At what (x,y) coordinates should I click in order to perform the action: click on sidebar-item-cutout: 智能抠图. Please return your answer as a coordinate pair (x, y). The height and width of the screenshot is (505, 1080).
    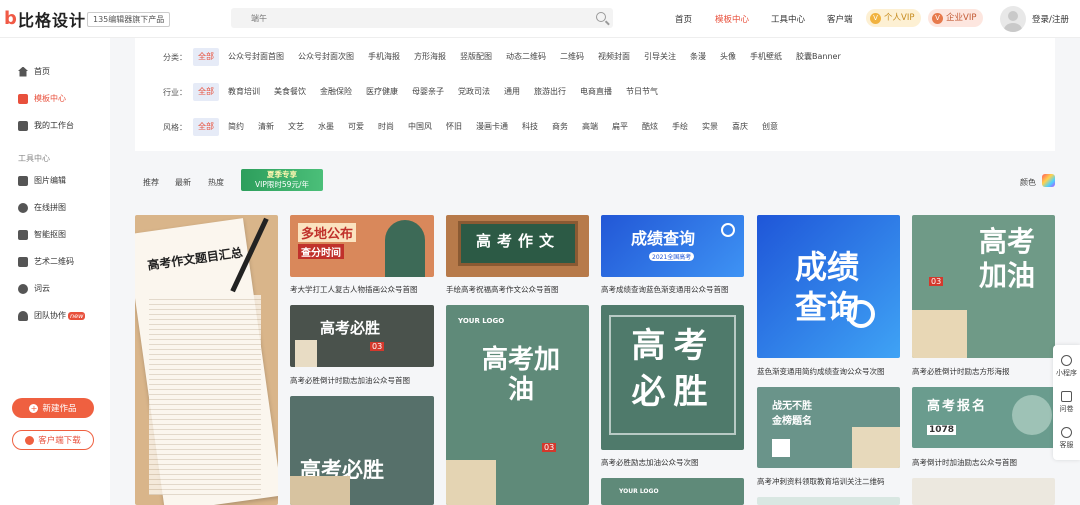
    Looking at the image, I should click on (42, 234).